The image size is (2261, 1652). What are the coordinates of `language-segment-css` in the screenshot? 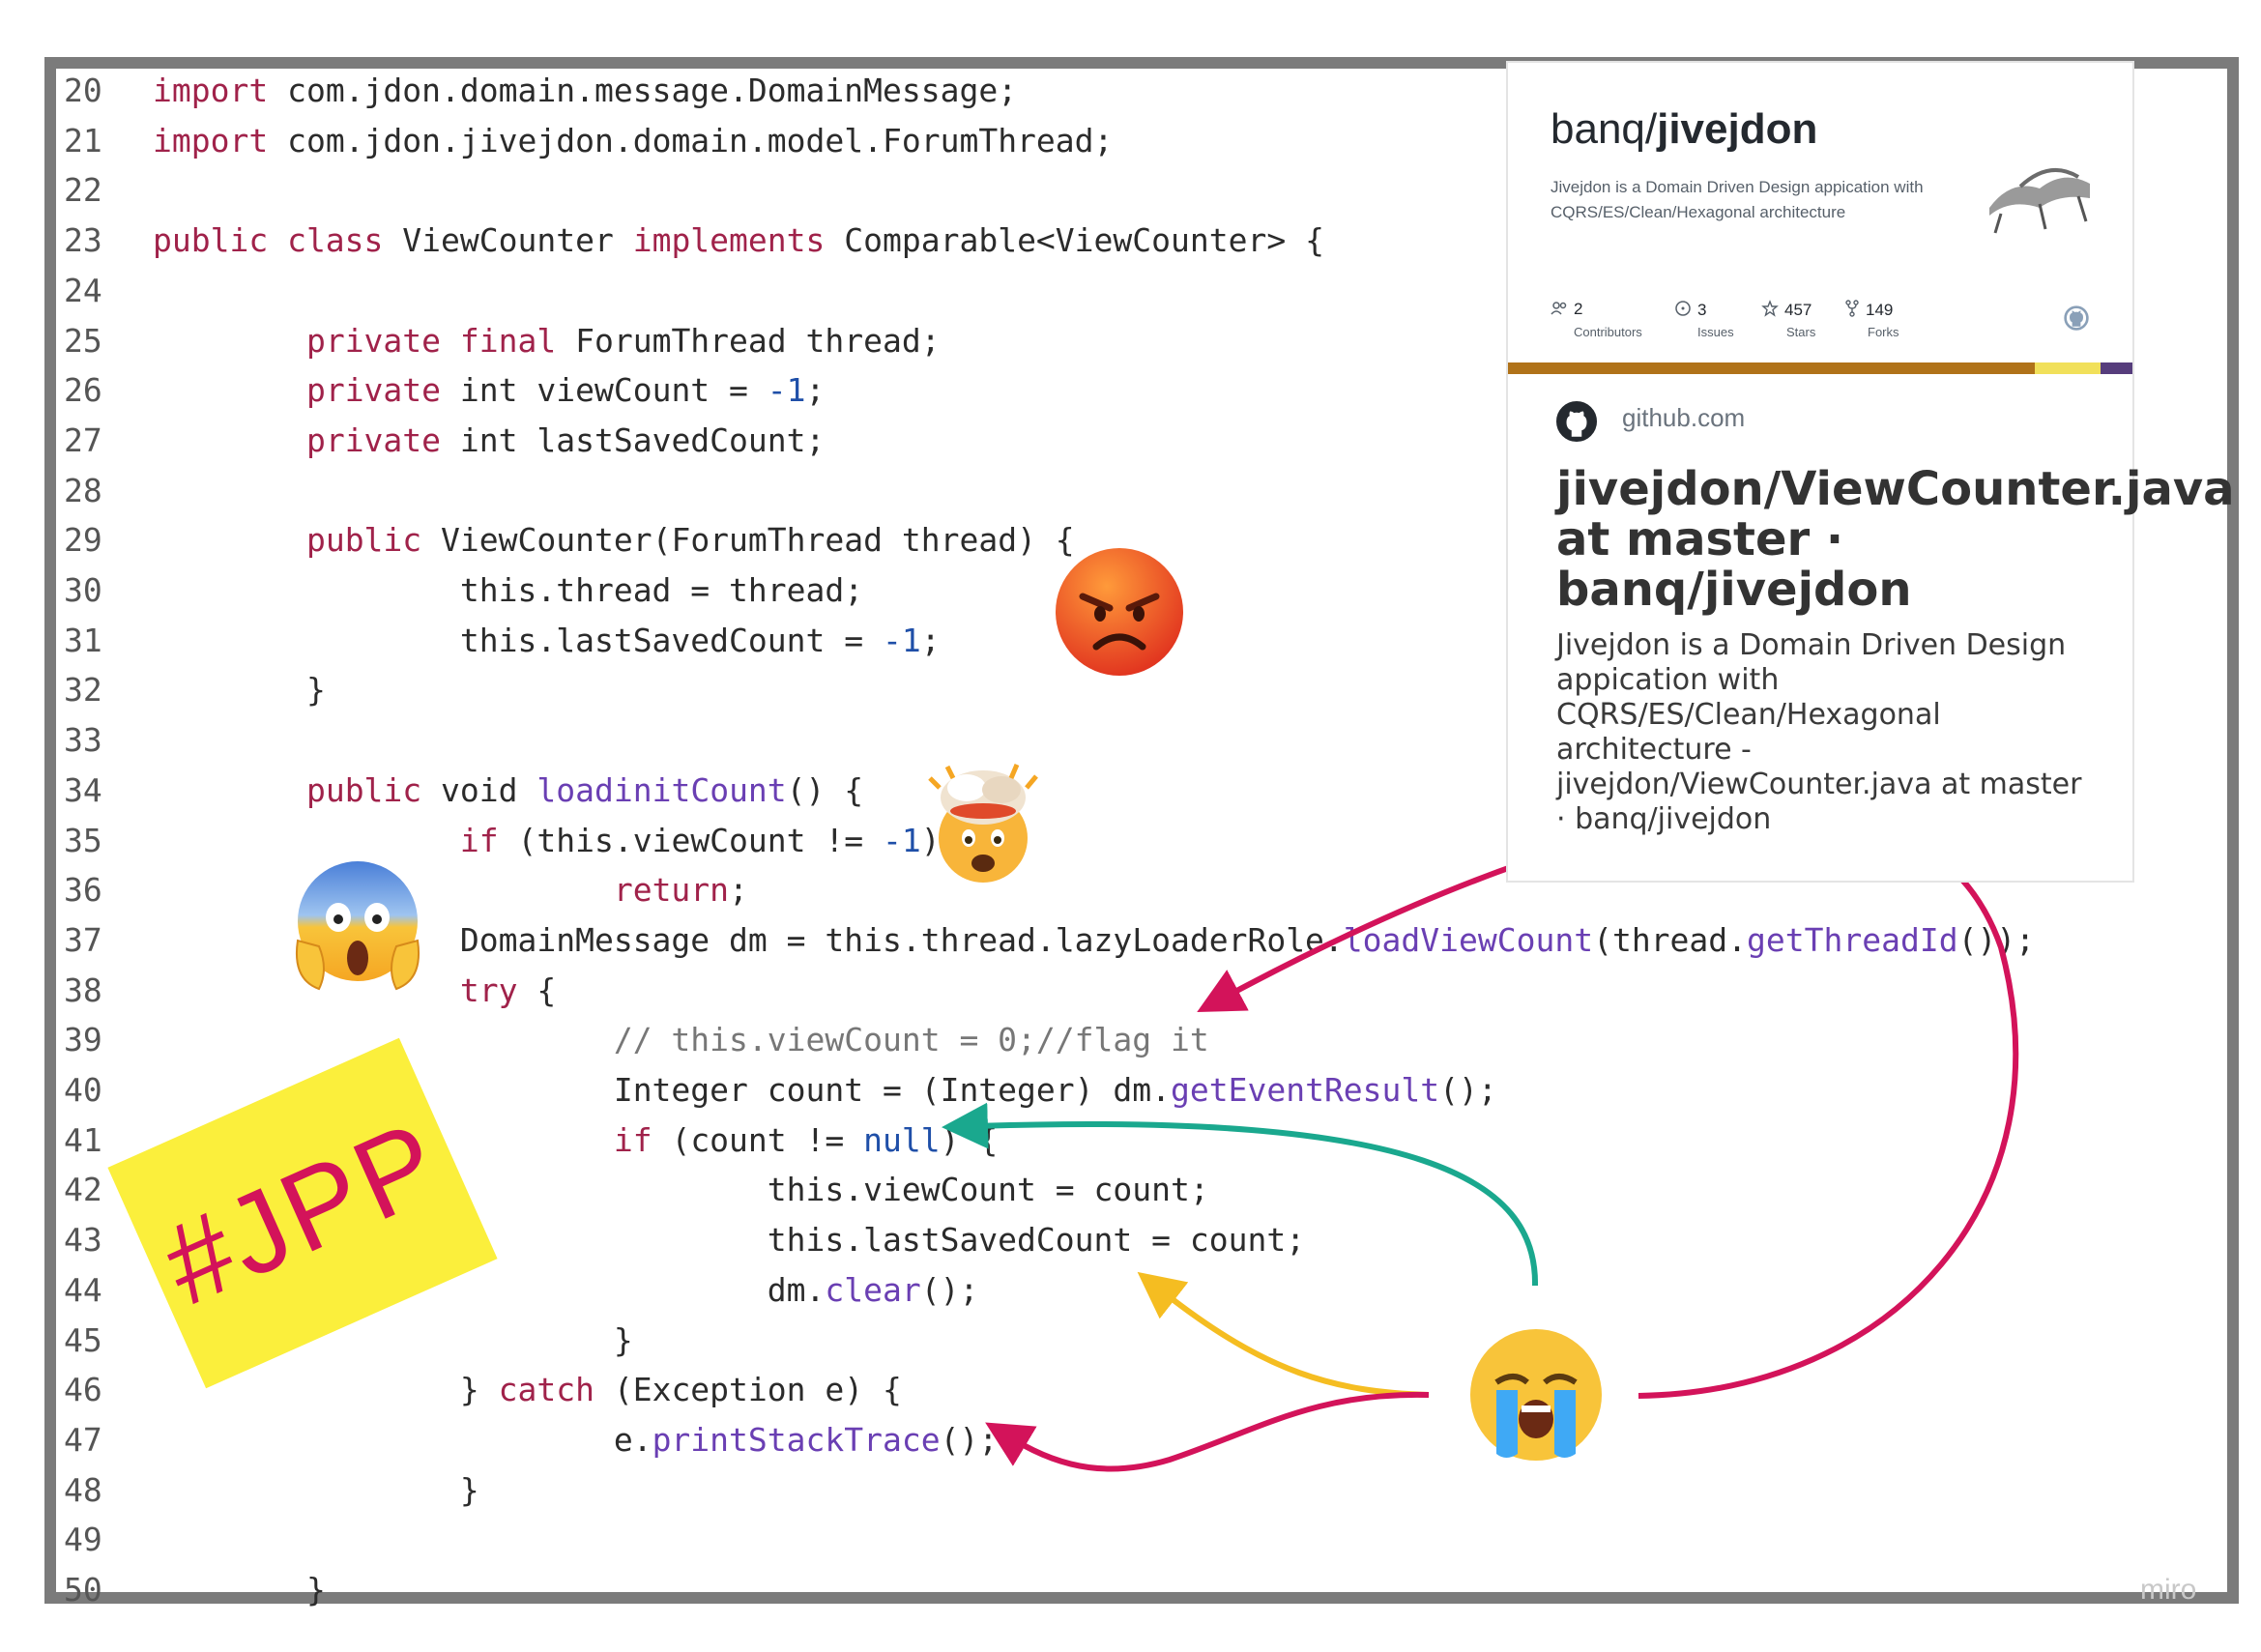 It's located at (2116, 368).